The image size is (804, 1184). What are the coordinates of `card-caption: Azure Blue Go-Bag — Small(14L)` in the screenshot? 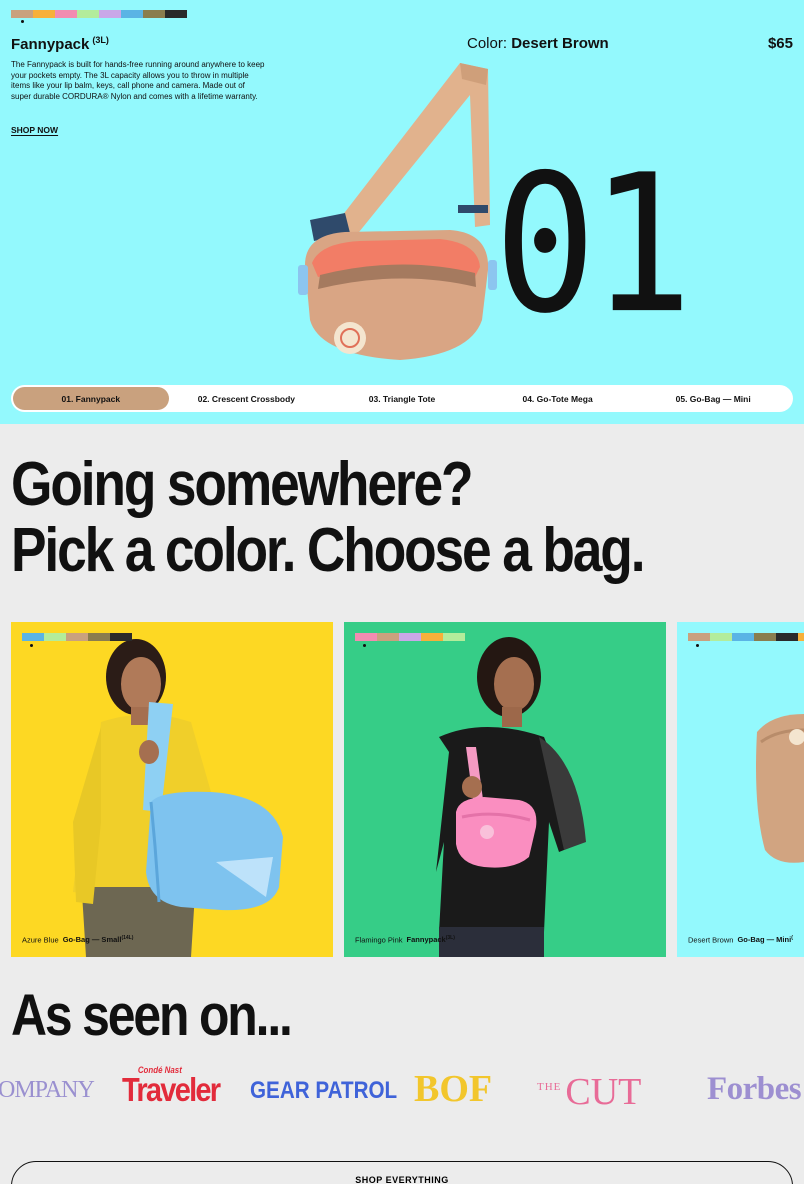 It's located at (77, 940).